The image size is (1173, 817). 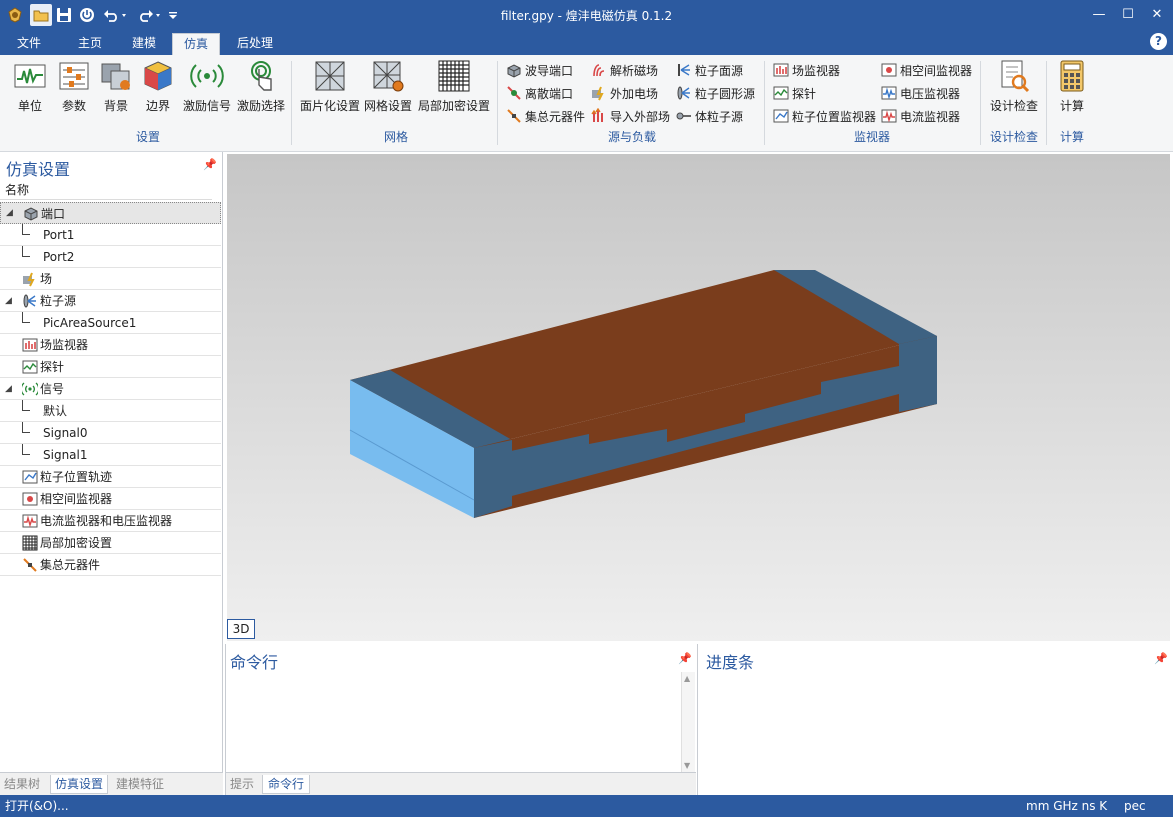 I want to click on column-header-name: 名称, so click(x=106, y=190).